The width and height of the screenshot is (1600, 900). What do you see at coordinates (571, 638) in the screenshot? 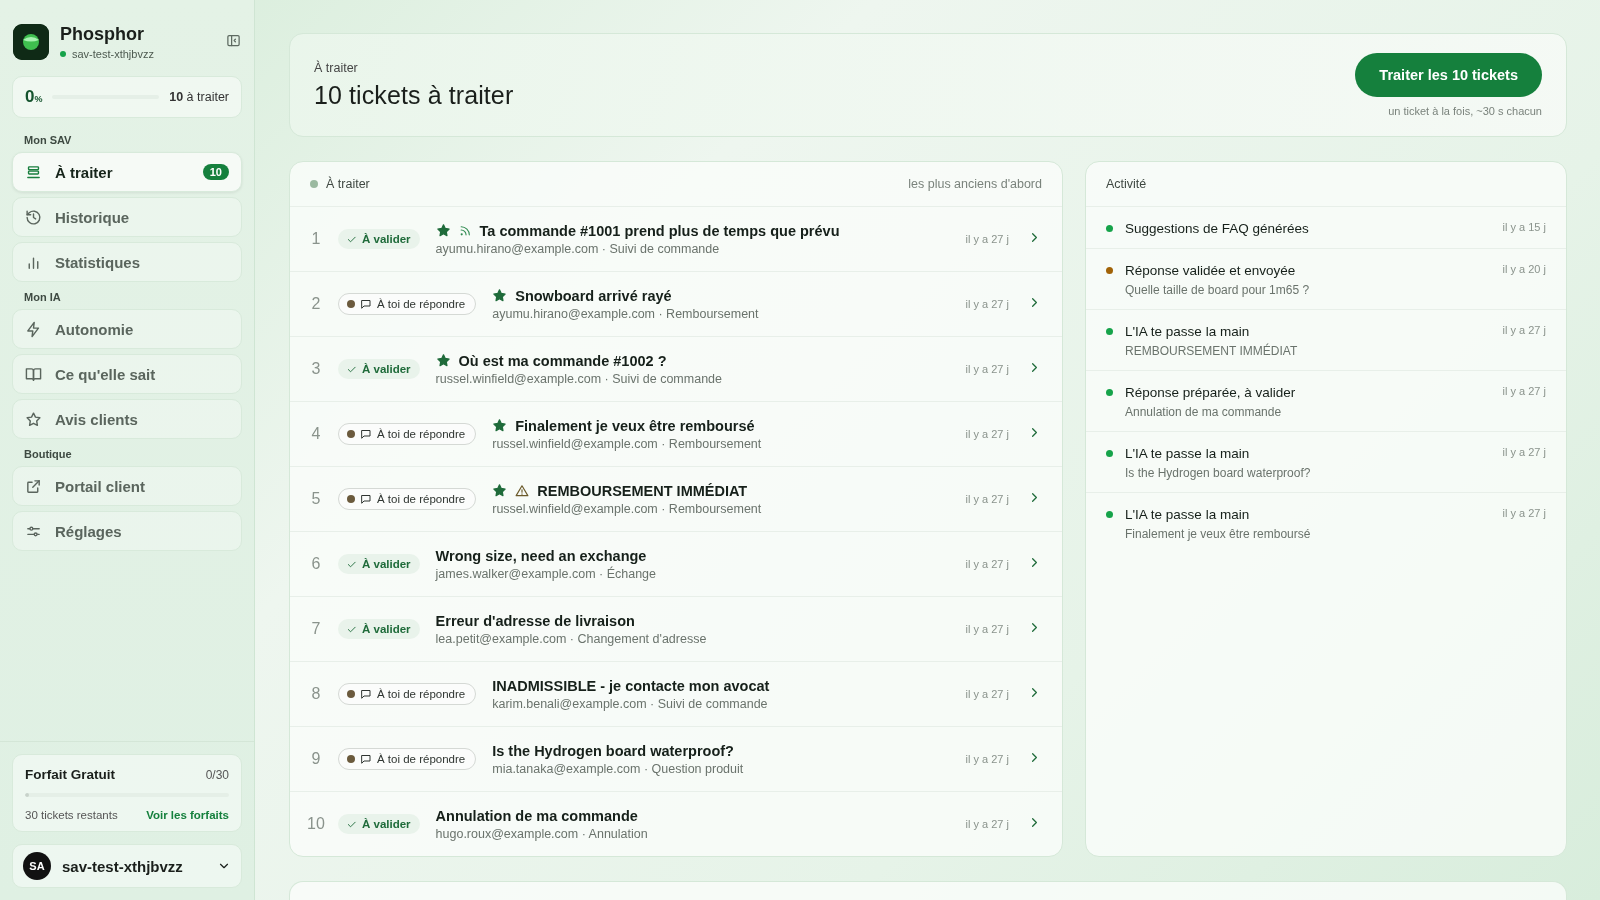
I see `ticket-meta: lea.petit@example.com · Changement d'adresse` at bounding box center [571, 638].